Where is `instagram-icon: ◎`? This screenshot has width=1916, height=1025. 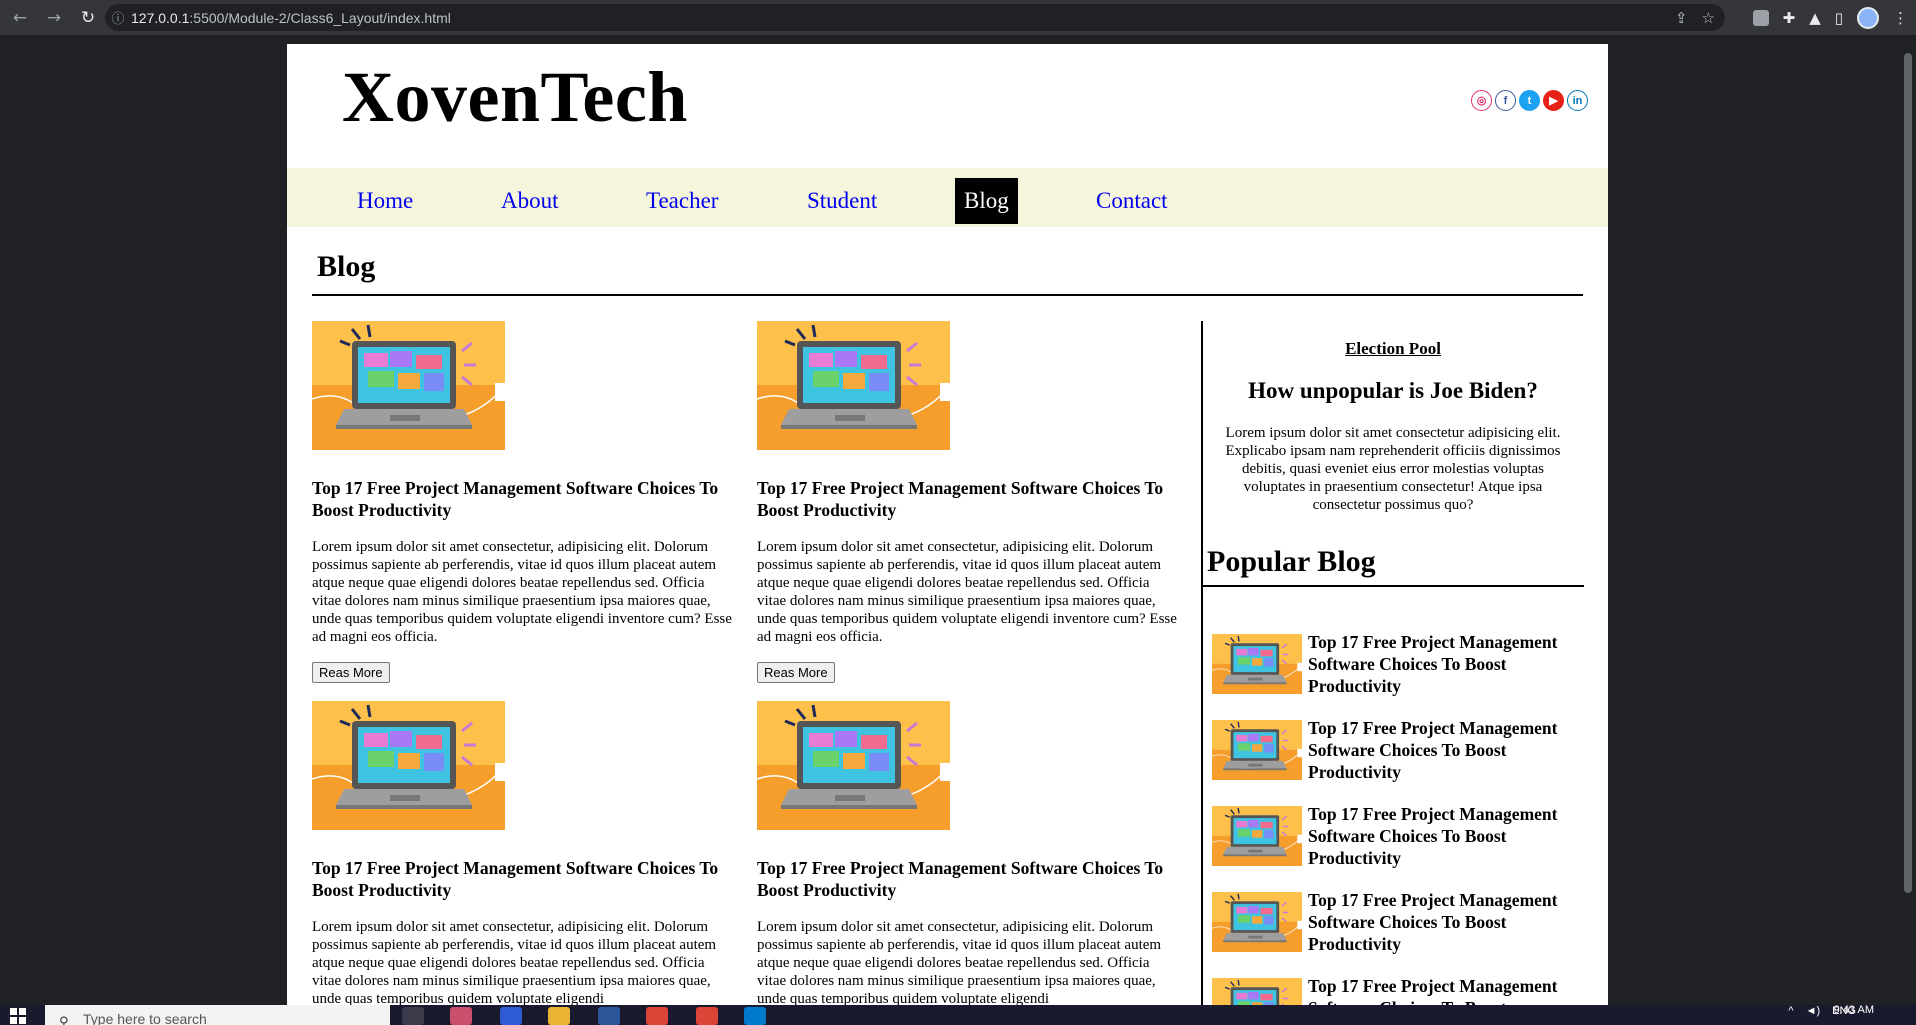 instagram-icon: ◎ is located at coordinates (1481, 100).